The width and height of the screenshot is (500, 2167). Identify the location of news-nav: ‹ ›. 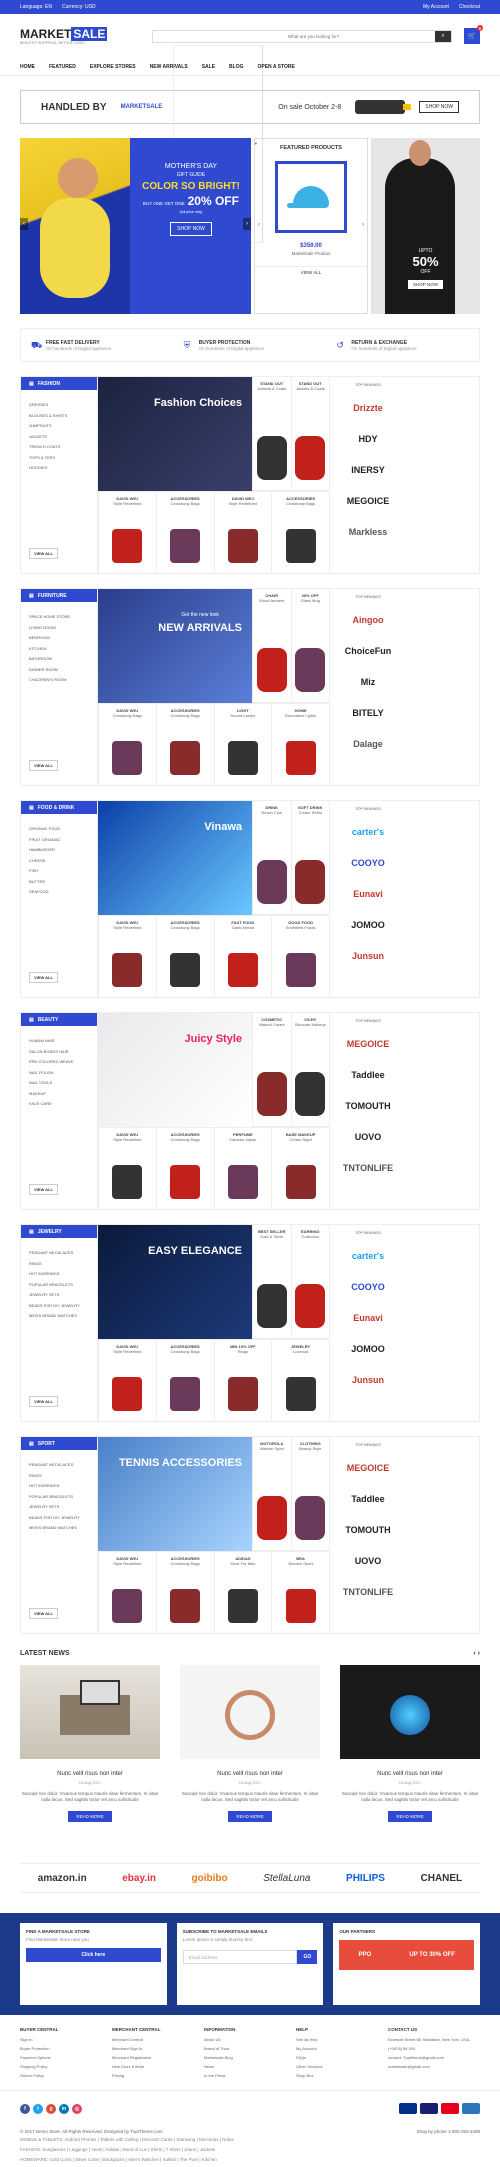
(476, 1653).